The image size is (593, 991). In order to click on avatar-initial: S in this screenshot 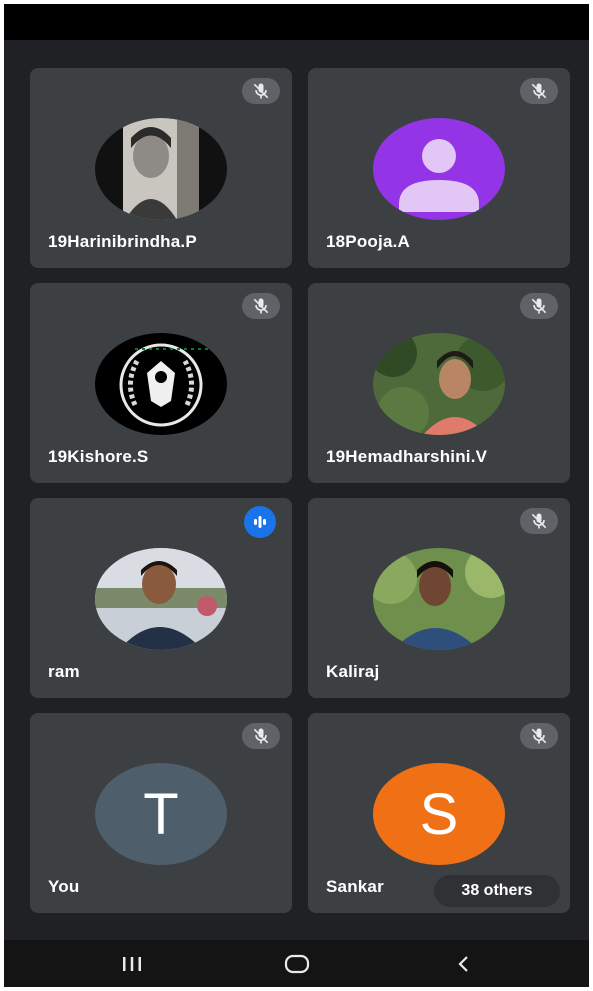, I will do `click(439, 814)`.